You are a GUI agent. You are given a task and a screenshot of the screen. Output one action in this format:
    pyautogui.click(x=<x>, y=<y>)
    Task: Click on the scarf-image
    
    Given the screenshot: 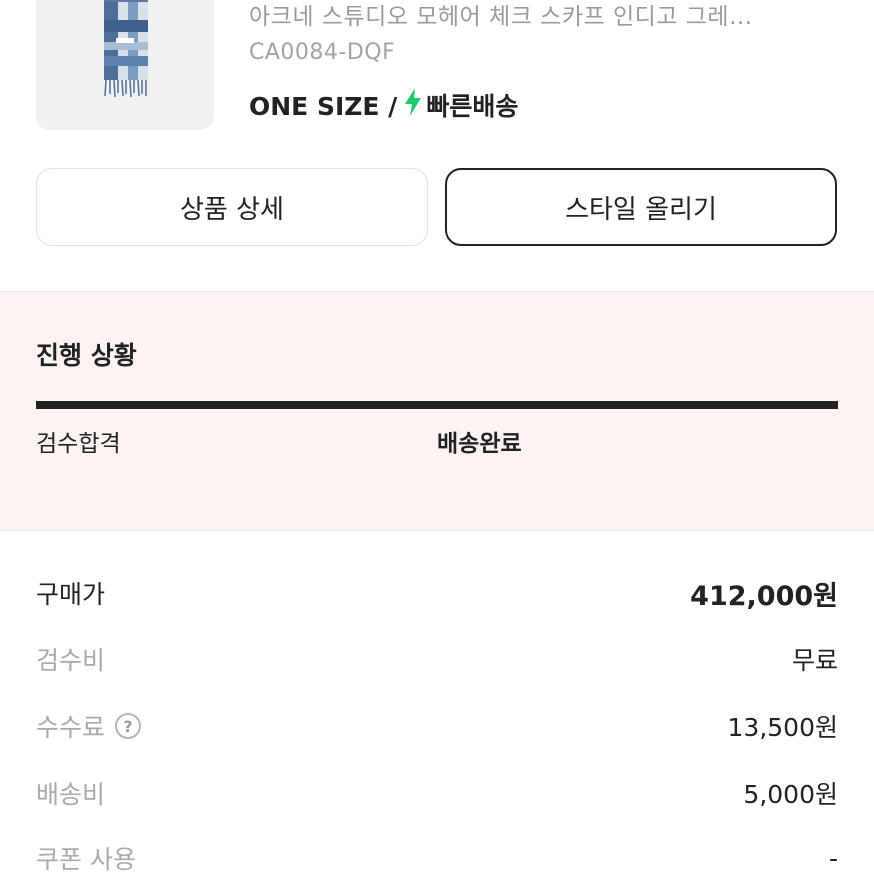 What is the action you would take?
    pyautogui.click(x=126, y=49)
    